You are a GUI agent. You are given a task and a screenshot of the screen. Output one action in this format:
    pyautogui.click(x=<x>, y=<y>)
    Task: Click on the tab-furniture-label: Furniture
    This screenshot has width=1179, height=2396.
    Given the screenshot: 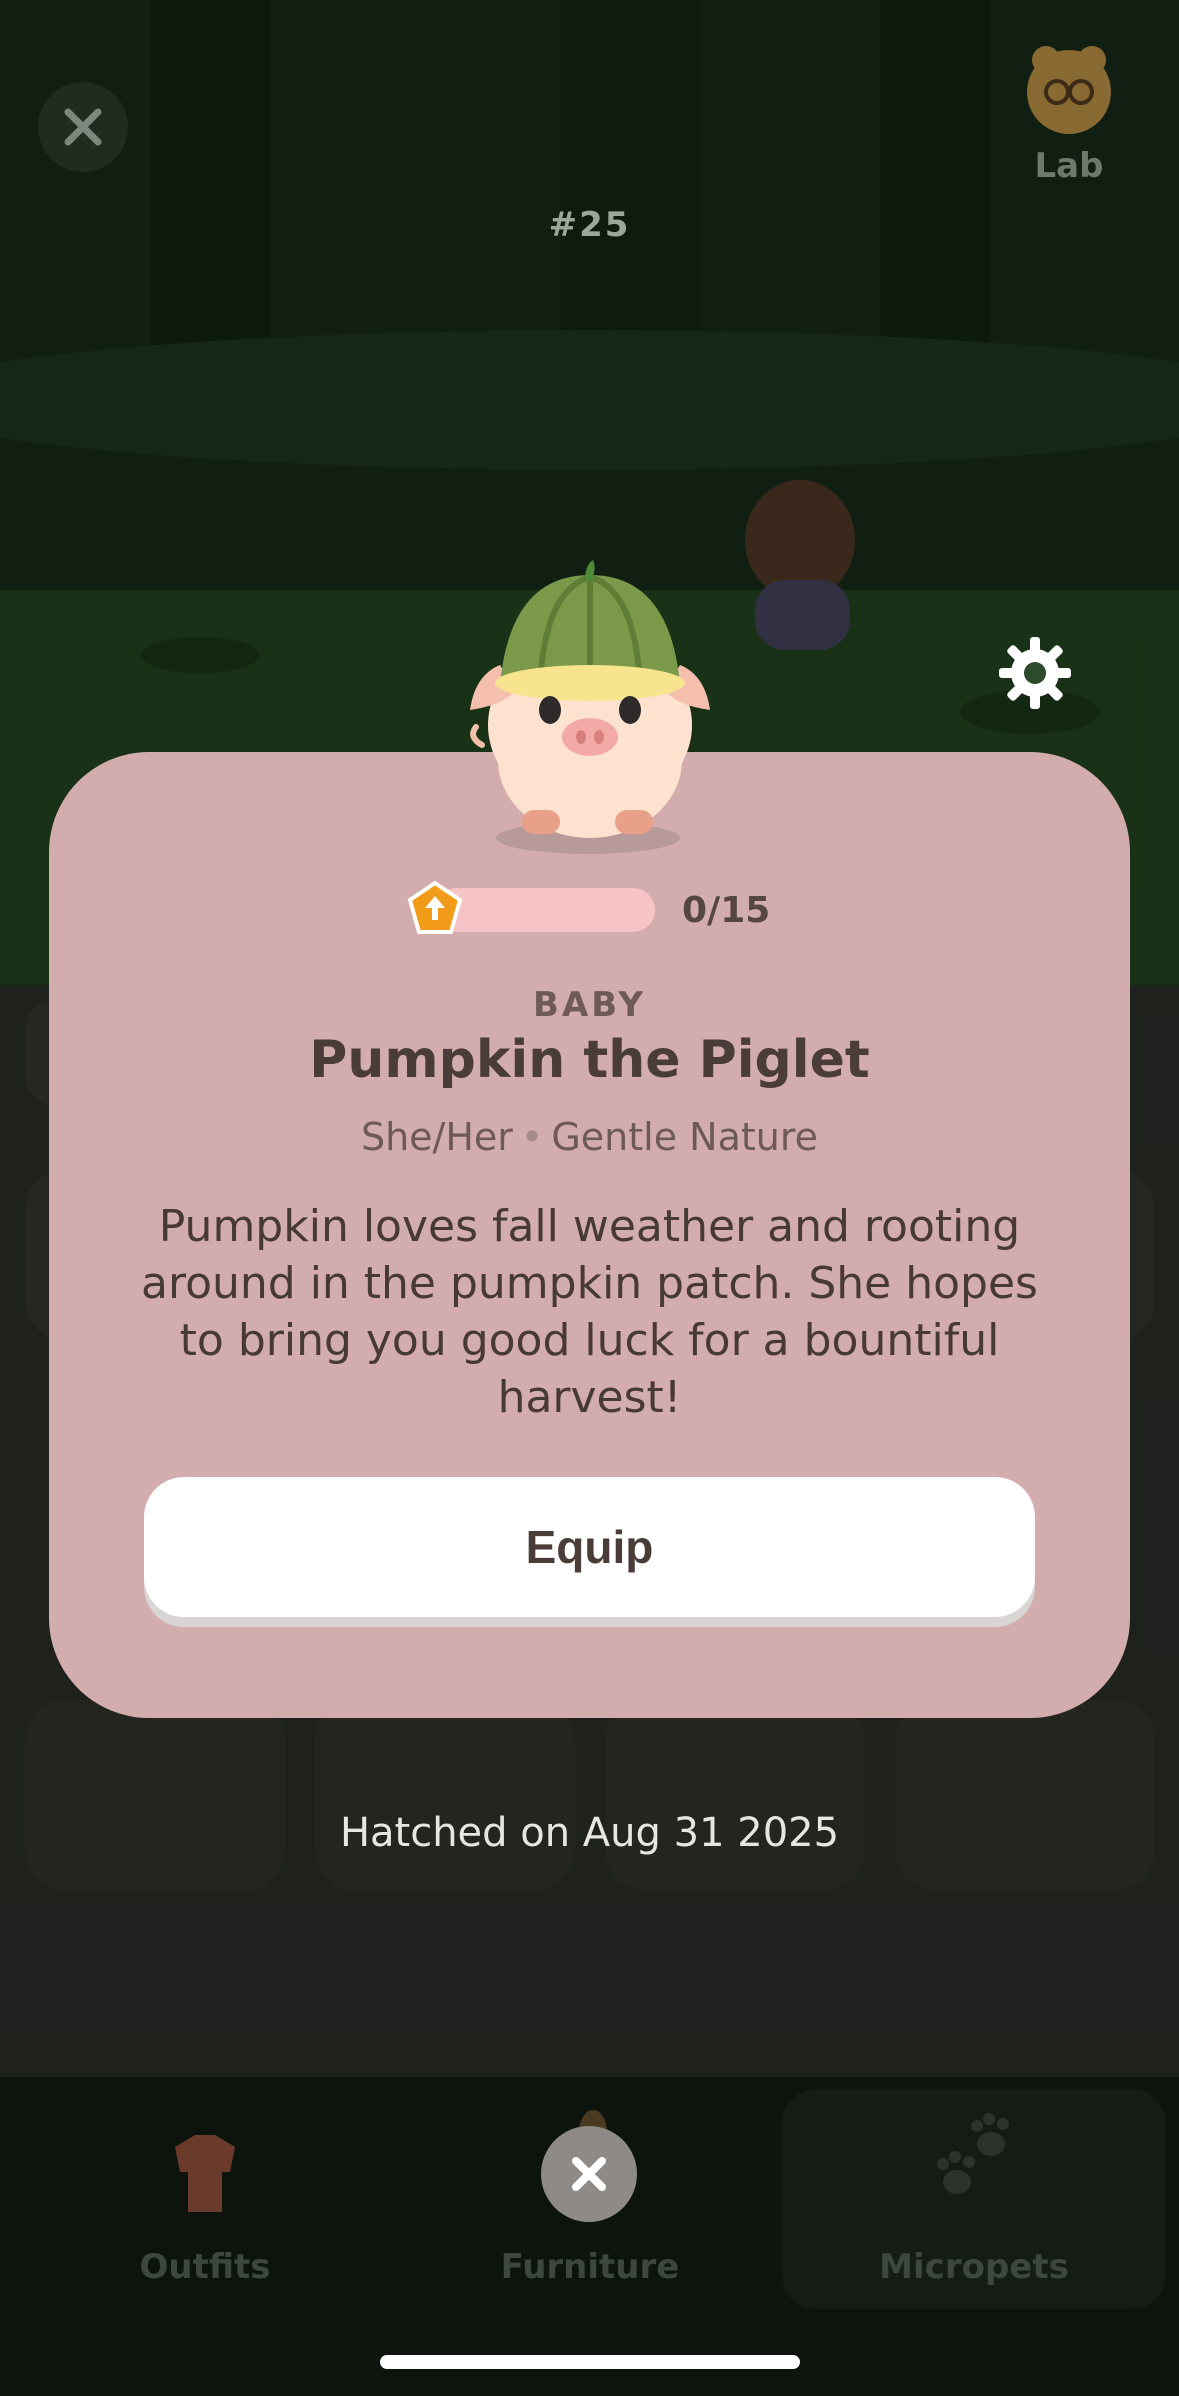 What is the action you would take?
    pyautogui.click(x=590, y=2267)
    